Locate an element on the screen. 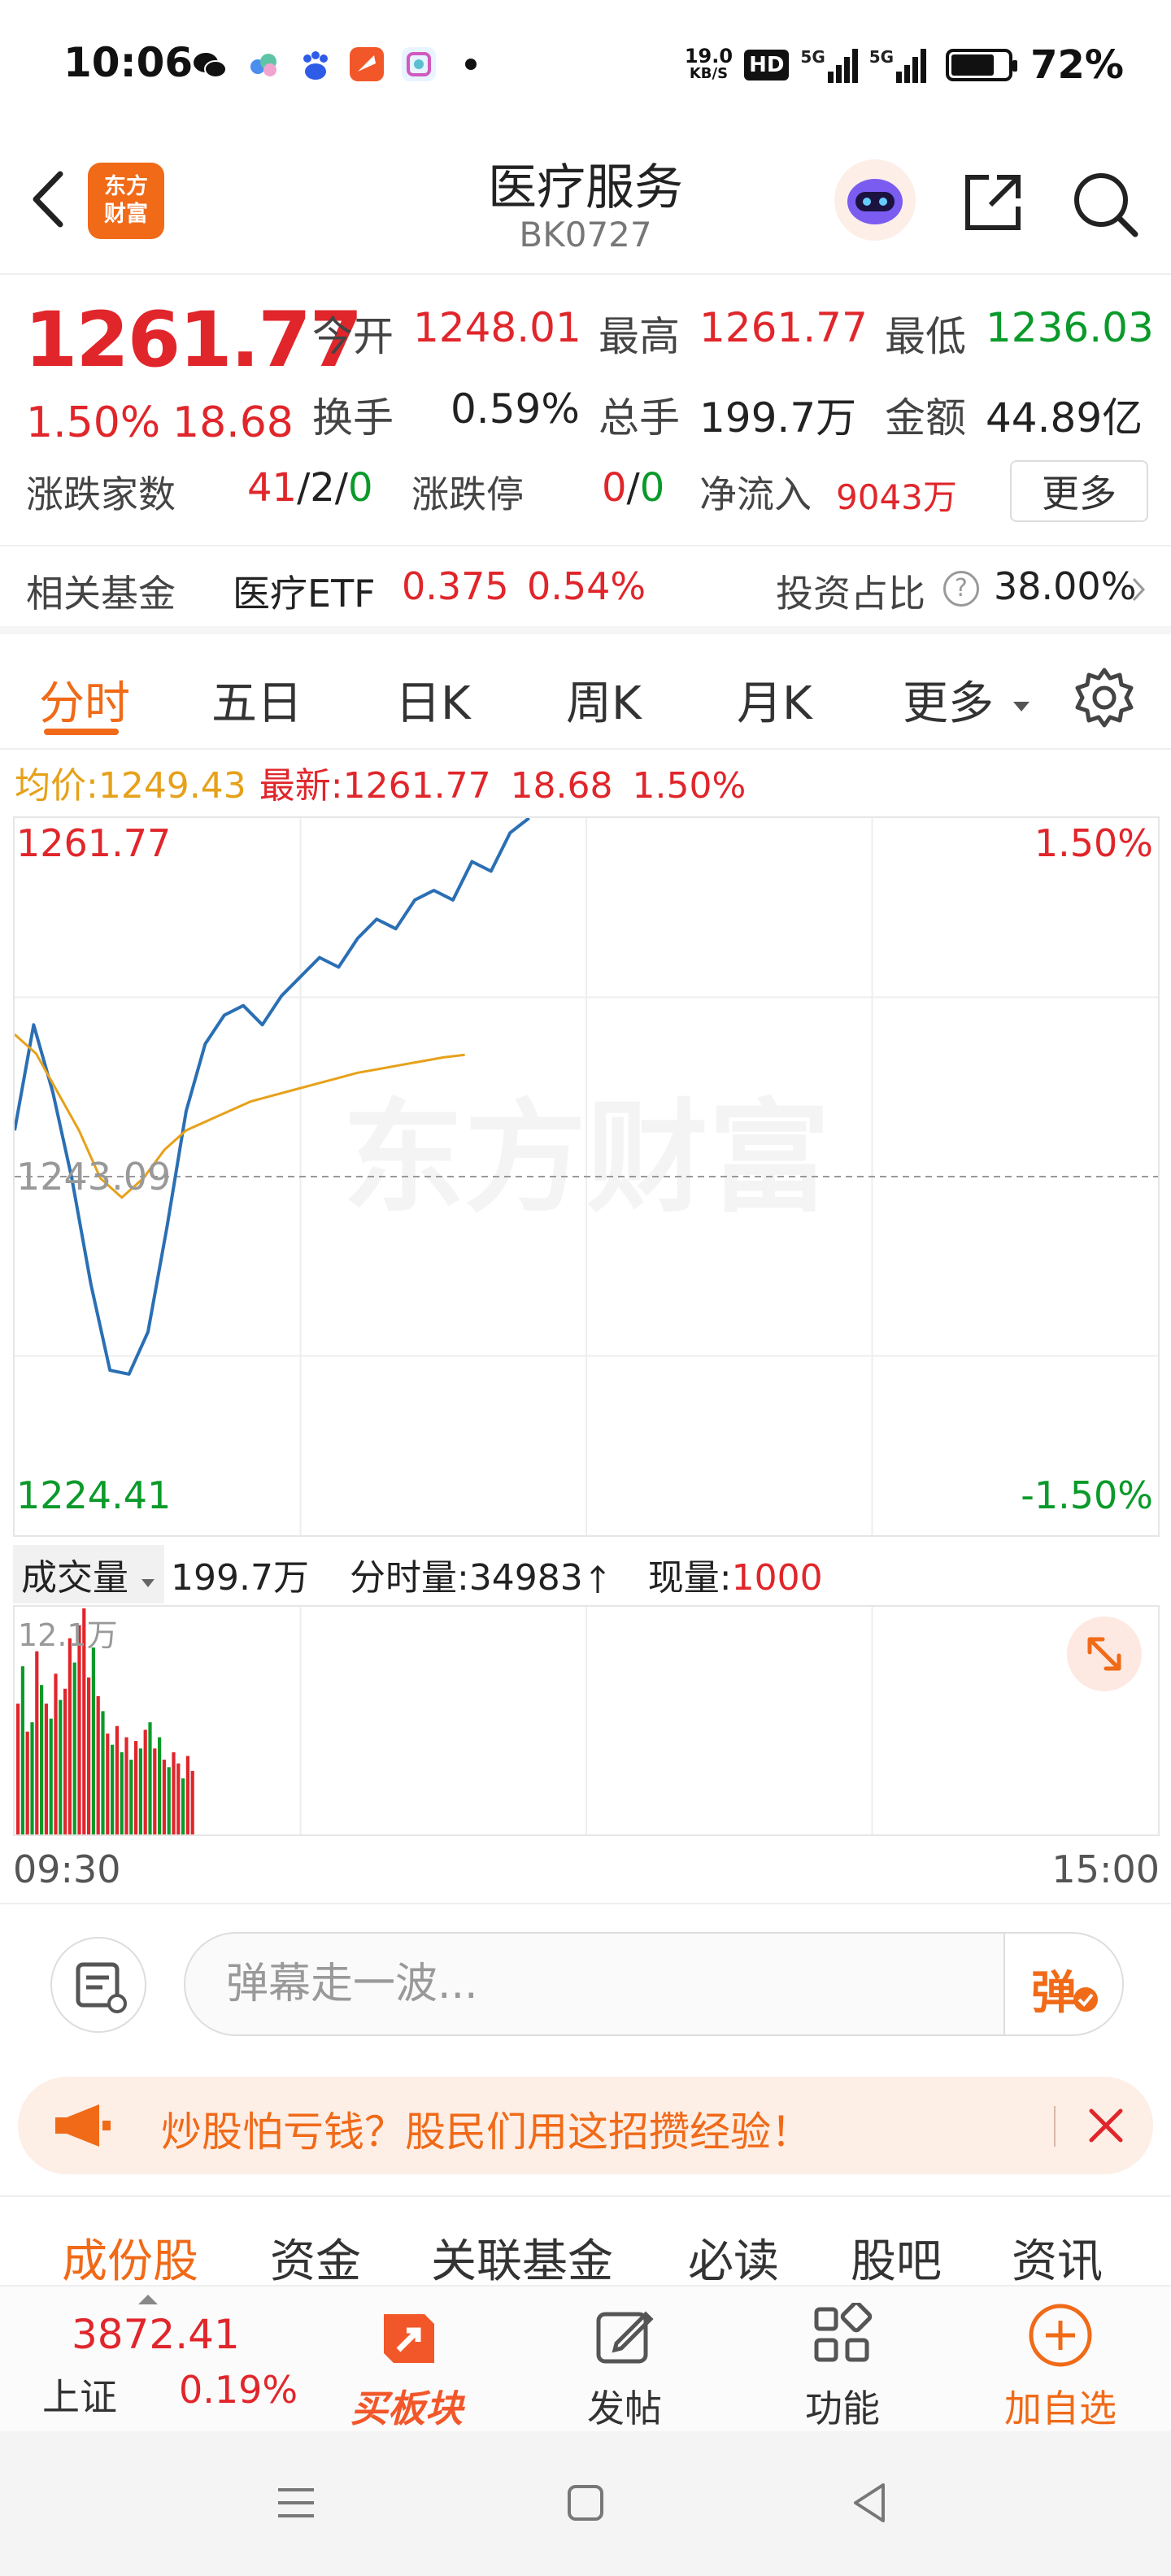 The height and width of the screenshot is (2576, 1171). latest-change-pct: 1.50% is located at coordinates (689, 786).